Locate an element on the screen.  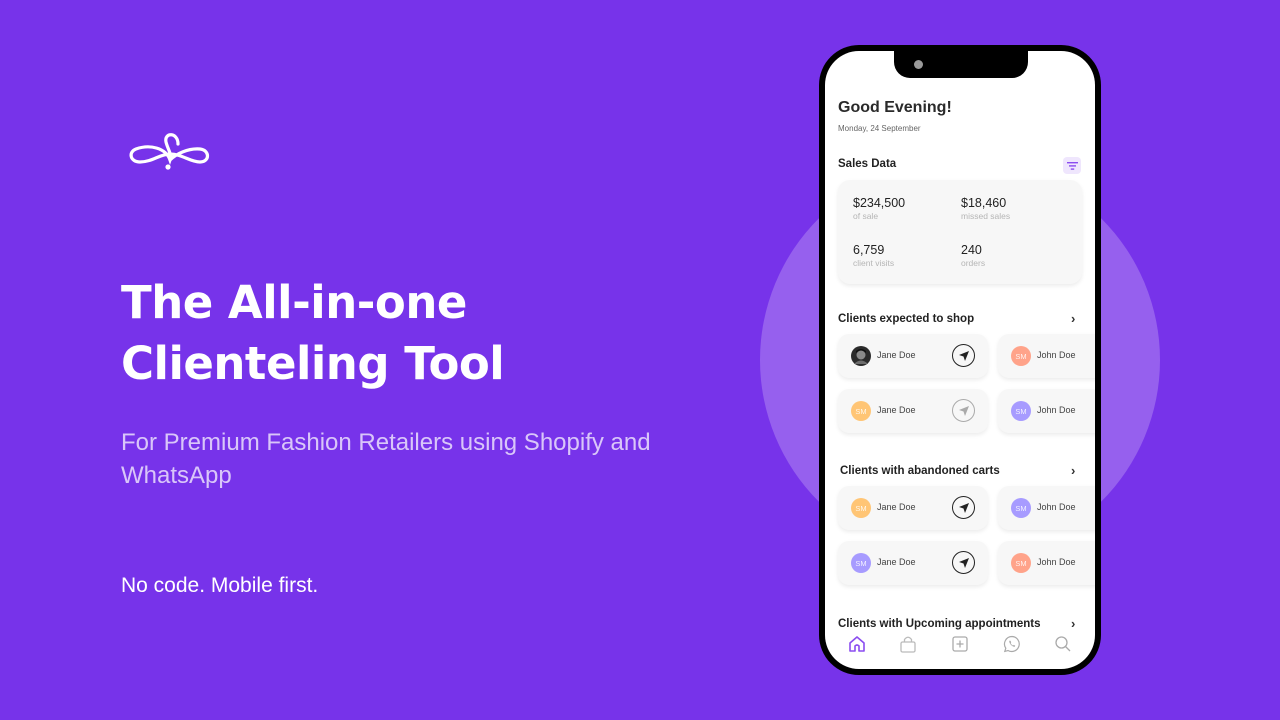
stat-client-visits: 6,759 client visits is located at coordinates (873, 255).